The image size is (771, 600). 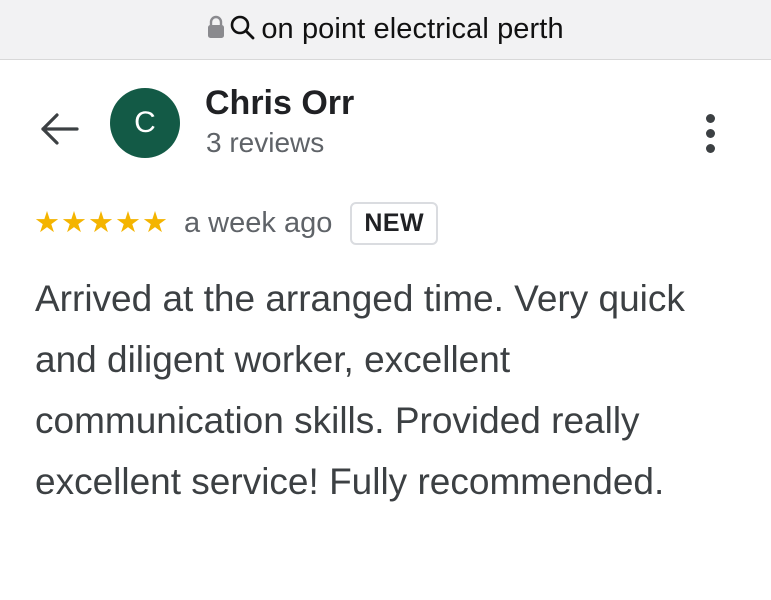 I want to click on new-badge: NEW, so click(x=394, y=223).